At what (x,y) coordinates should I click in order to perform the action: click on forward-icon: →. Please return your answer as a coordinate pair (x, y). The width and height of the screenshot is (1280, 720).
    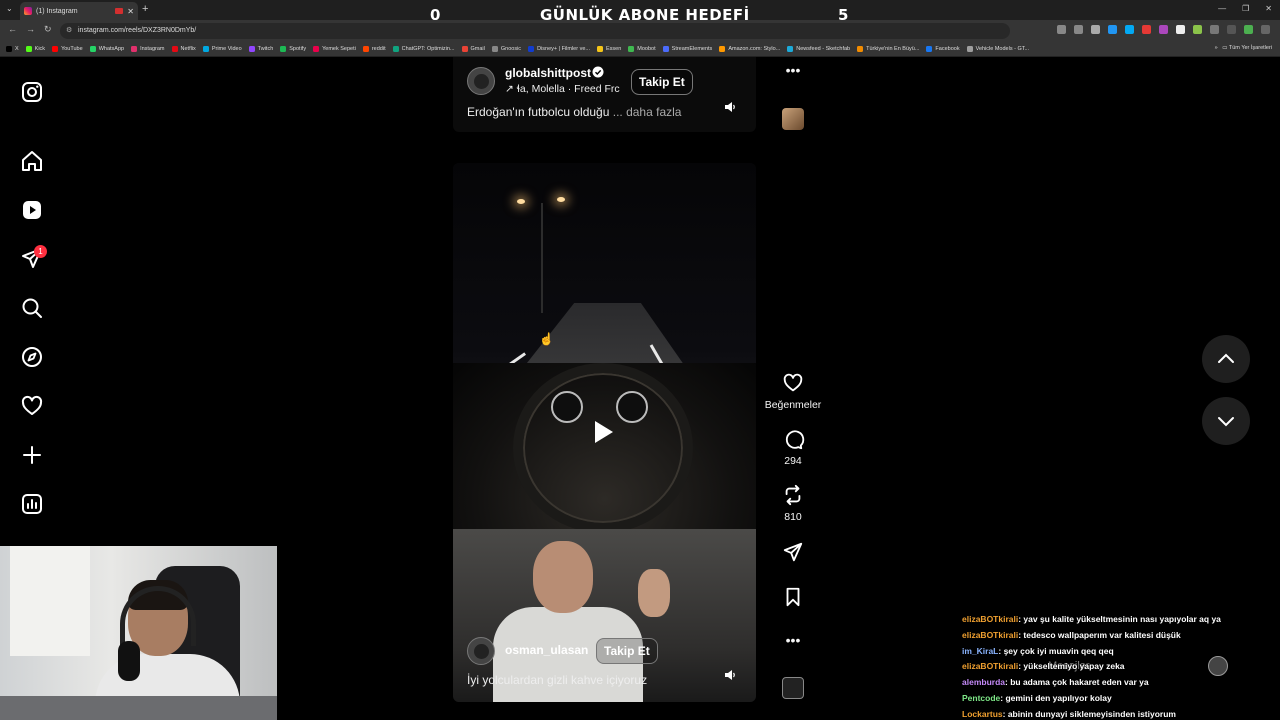
    Looking at the image, I should click on (30, 29).